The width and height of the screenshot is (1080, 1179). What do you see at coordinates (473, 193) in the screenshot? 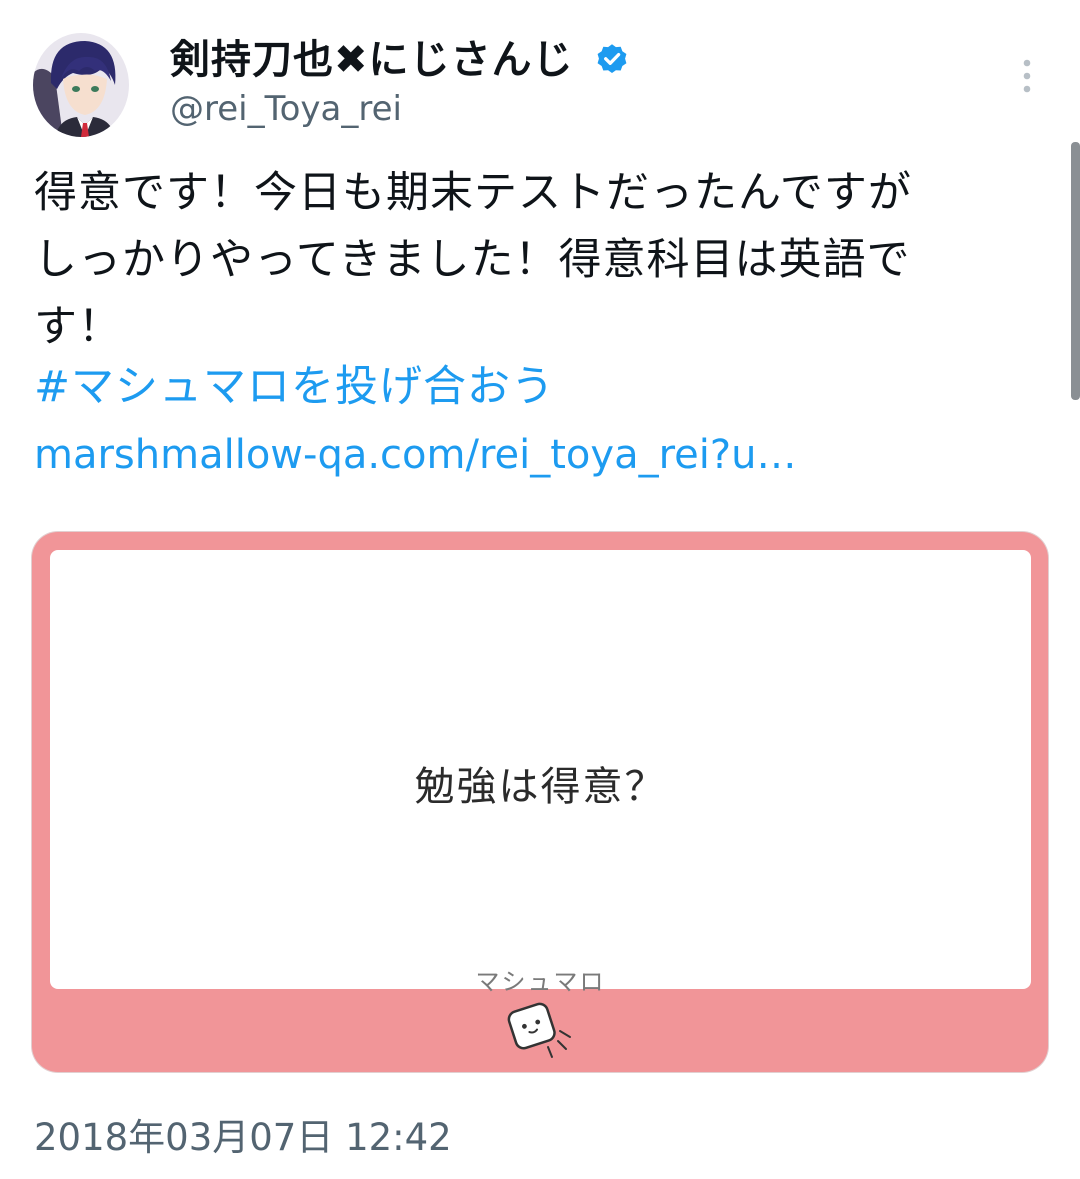
I see `tweet-text-line: 得意です！今日も期末テストだったんですが` at bounding box center [473, 193].